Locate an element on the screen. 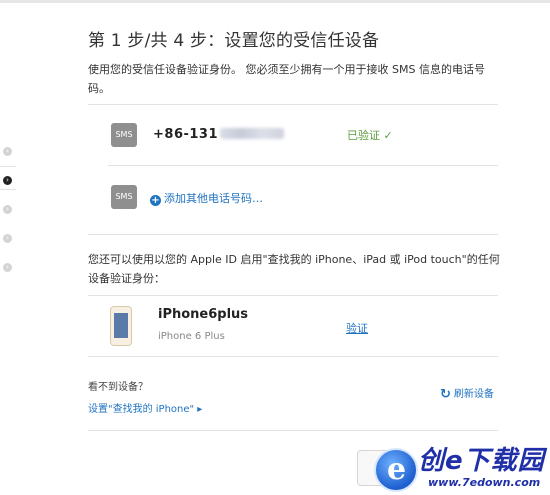  verify-device-link: 验证 is located at coordinates (357, 328).